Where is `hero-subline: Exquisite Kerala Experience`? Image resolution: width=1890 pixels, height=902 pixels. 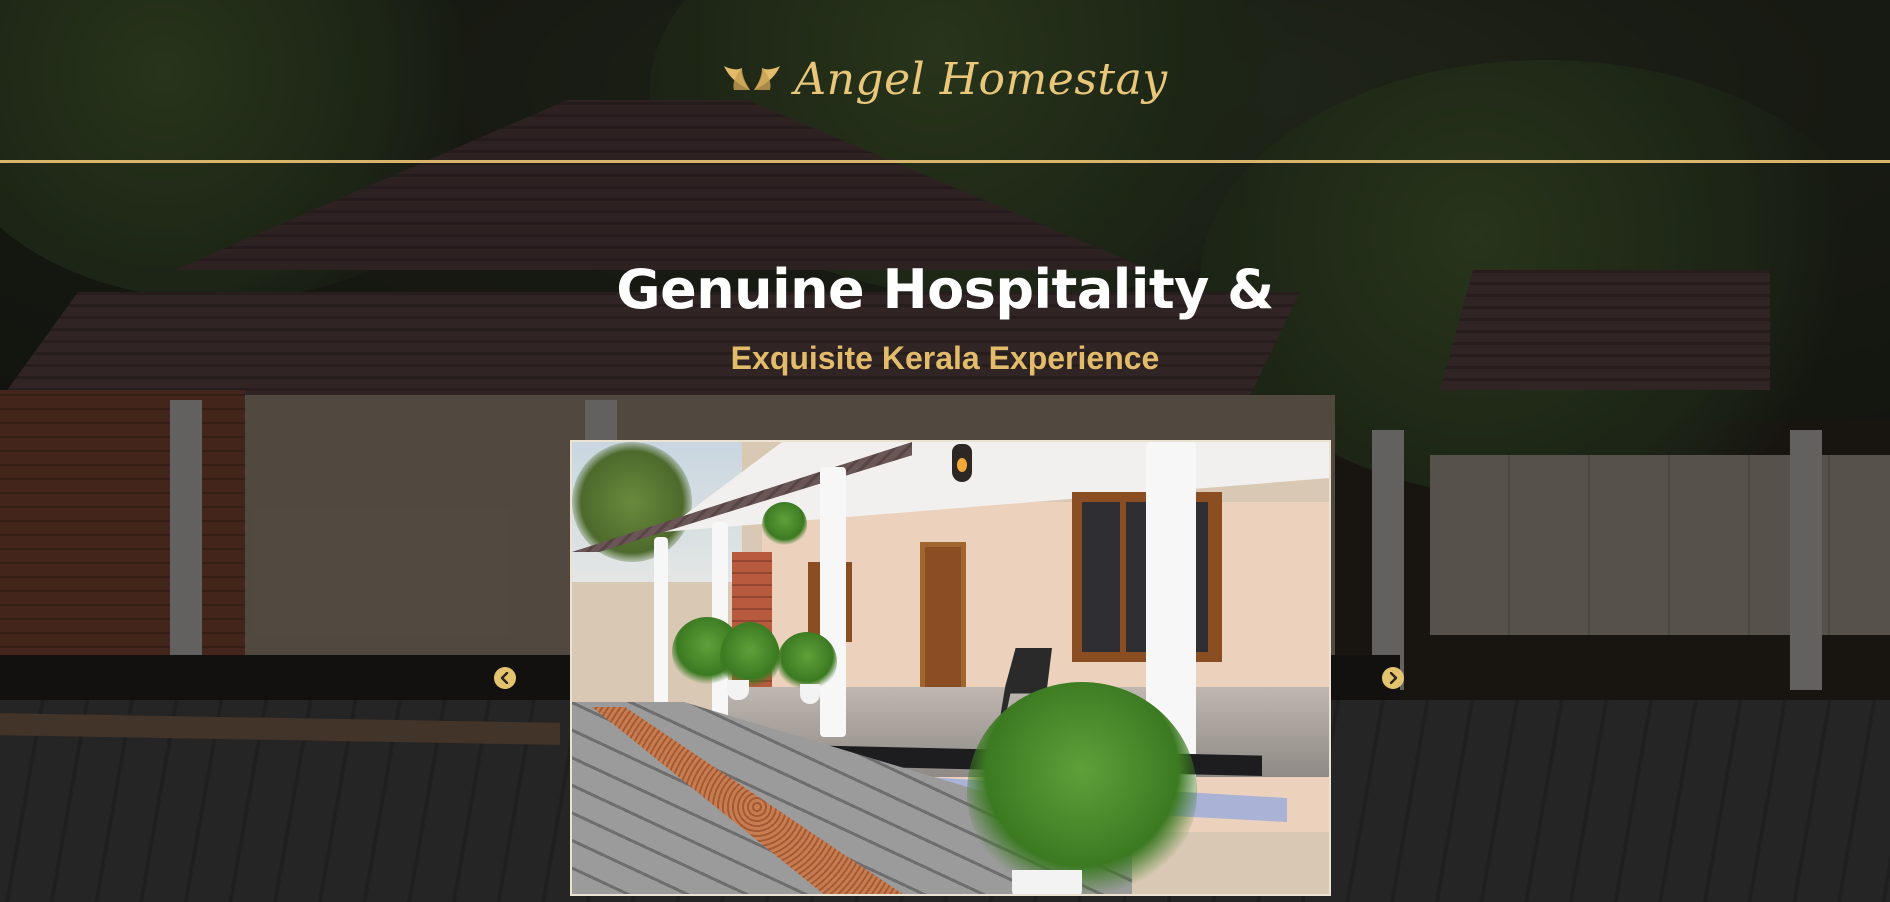 hero-subline: Exquisite Kerala Experience is located at coordinates (945, 358).